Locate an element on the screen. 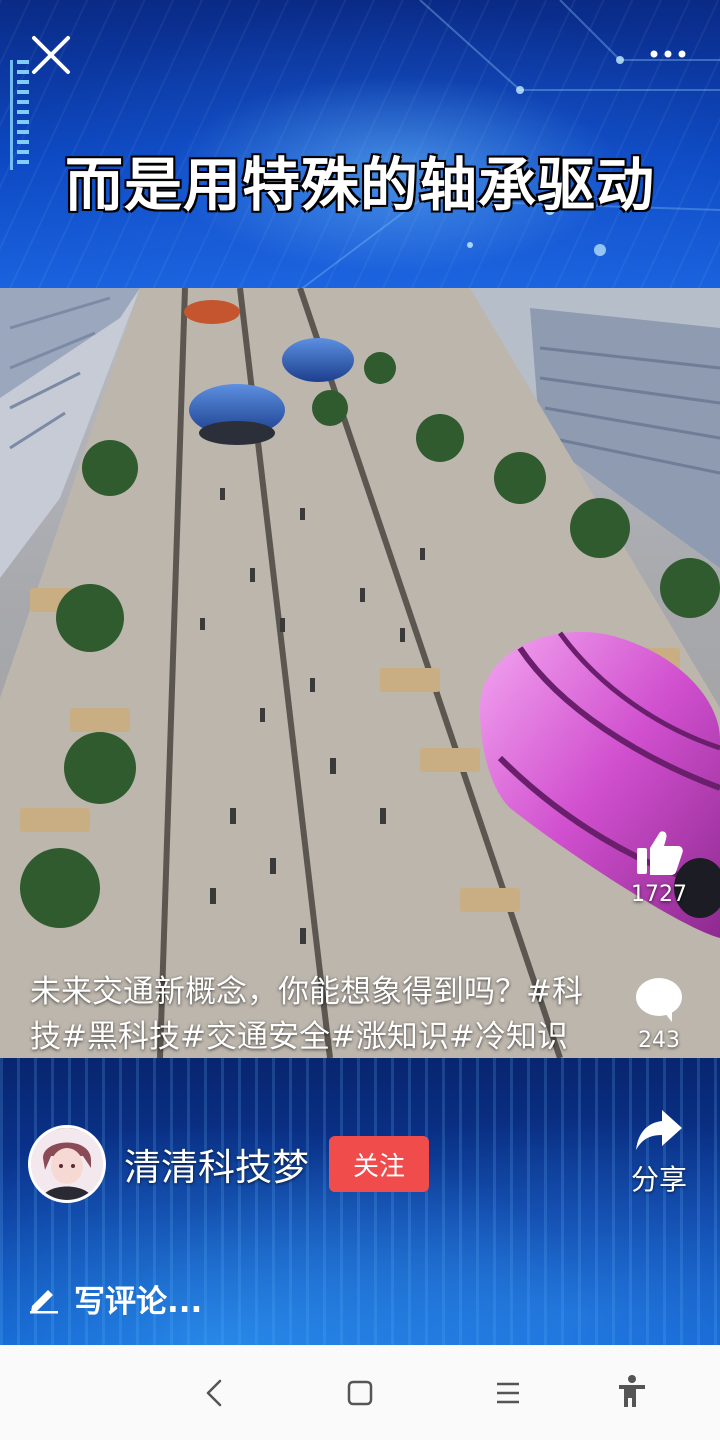 Image resolution: width=720 pixels, height=1440 pixels. back-chevron-icon is located at coordinates (214, 1393).